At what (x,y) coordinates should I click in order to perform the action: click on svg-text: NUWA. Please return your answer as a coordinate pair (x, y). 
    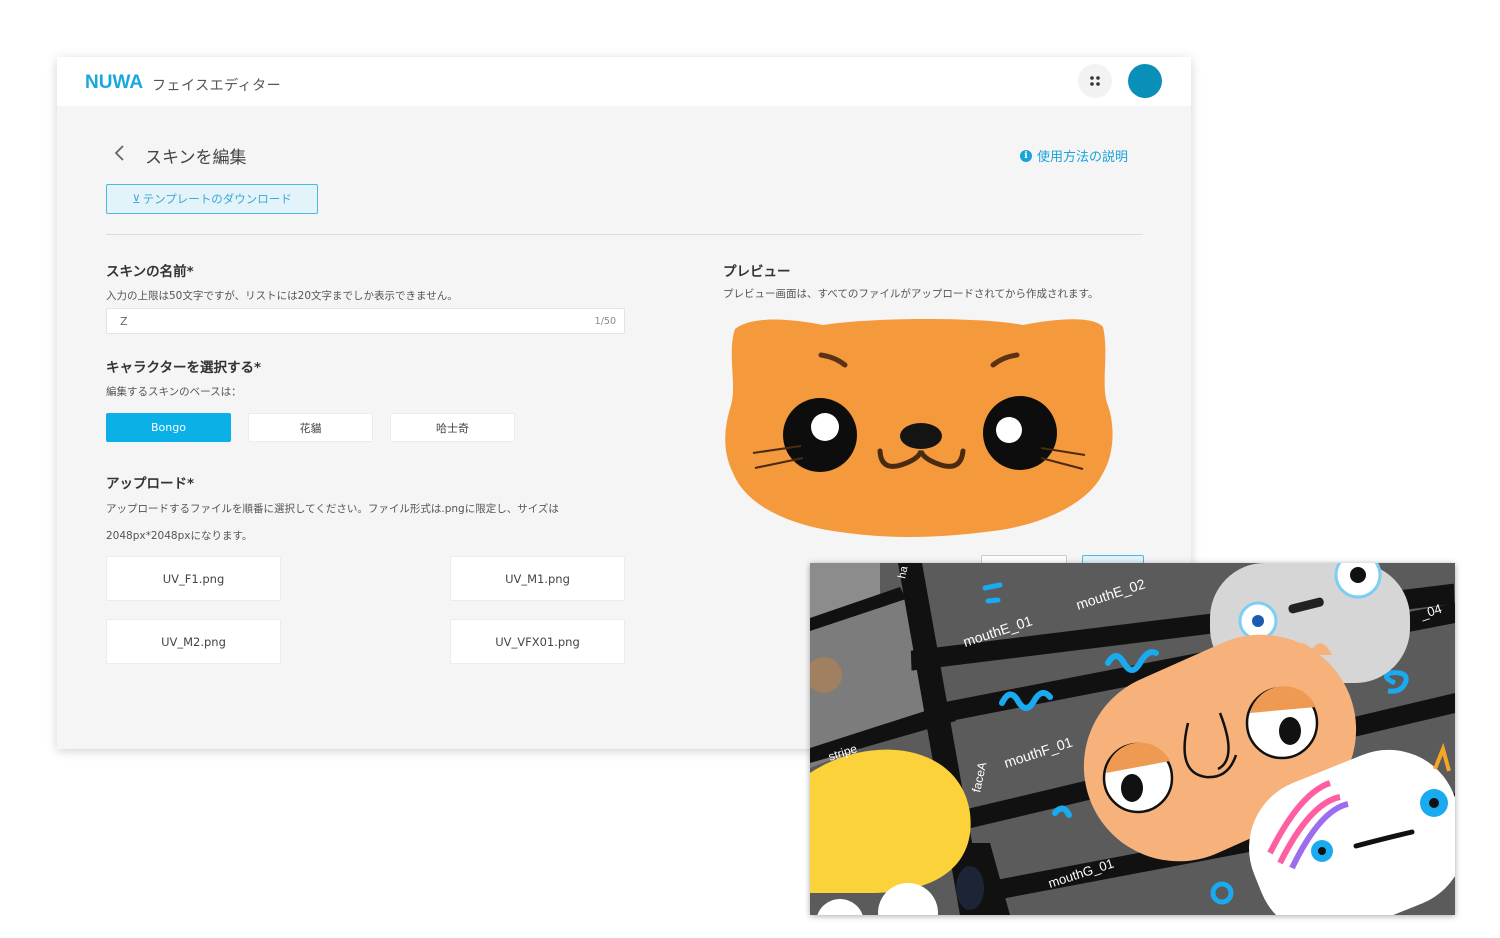
    Looking at the image, I should click on (114, 81).